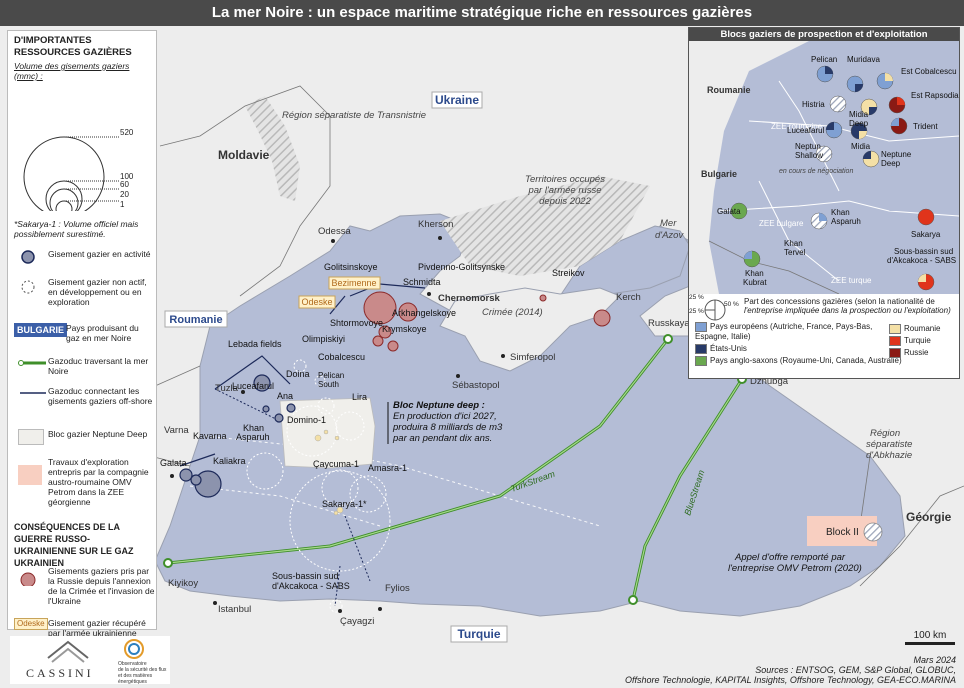  I want to click on inactive-field-symbol, so click(28, 287).